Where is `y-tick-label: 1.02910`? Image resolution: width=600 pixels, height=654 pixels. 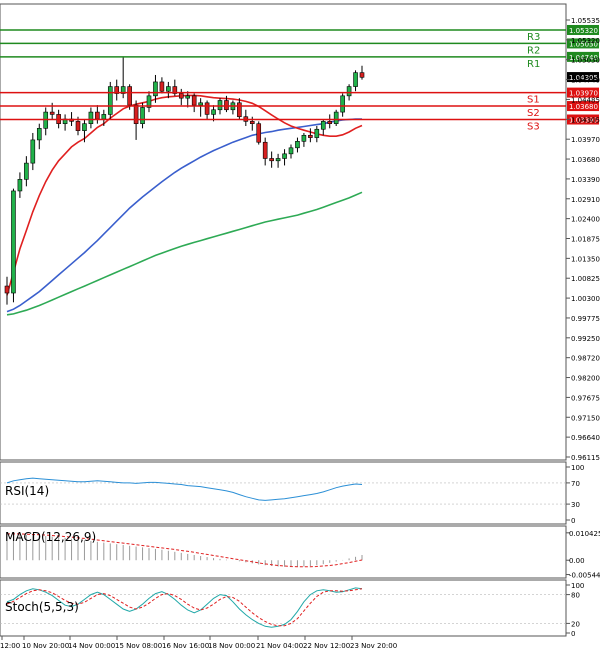 y-tick-label: 1.02910 is located at coordinates (585, 200).